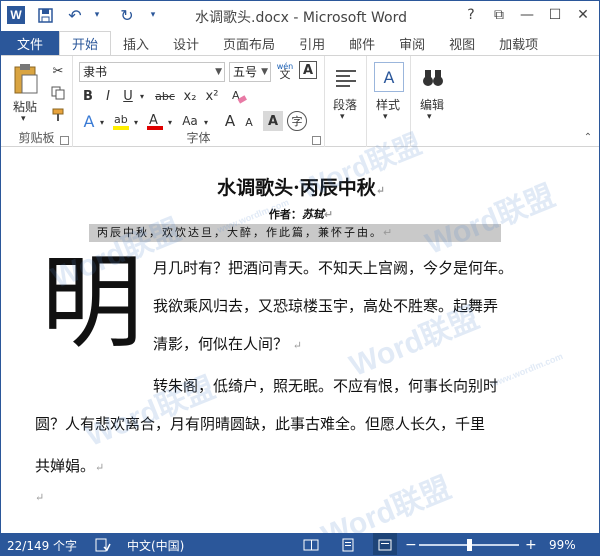  I want to click on paragraph-group: 段落 ▾, so click(346, 102).